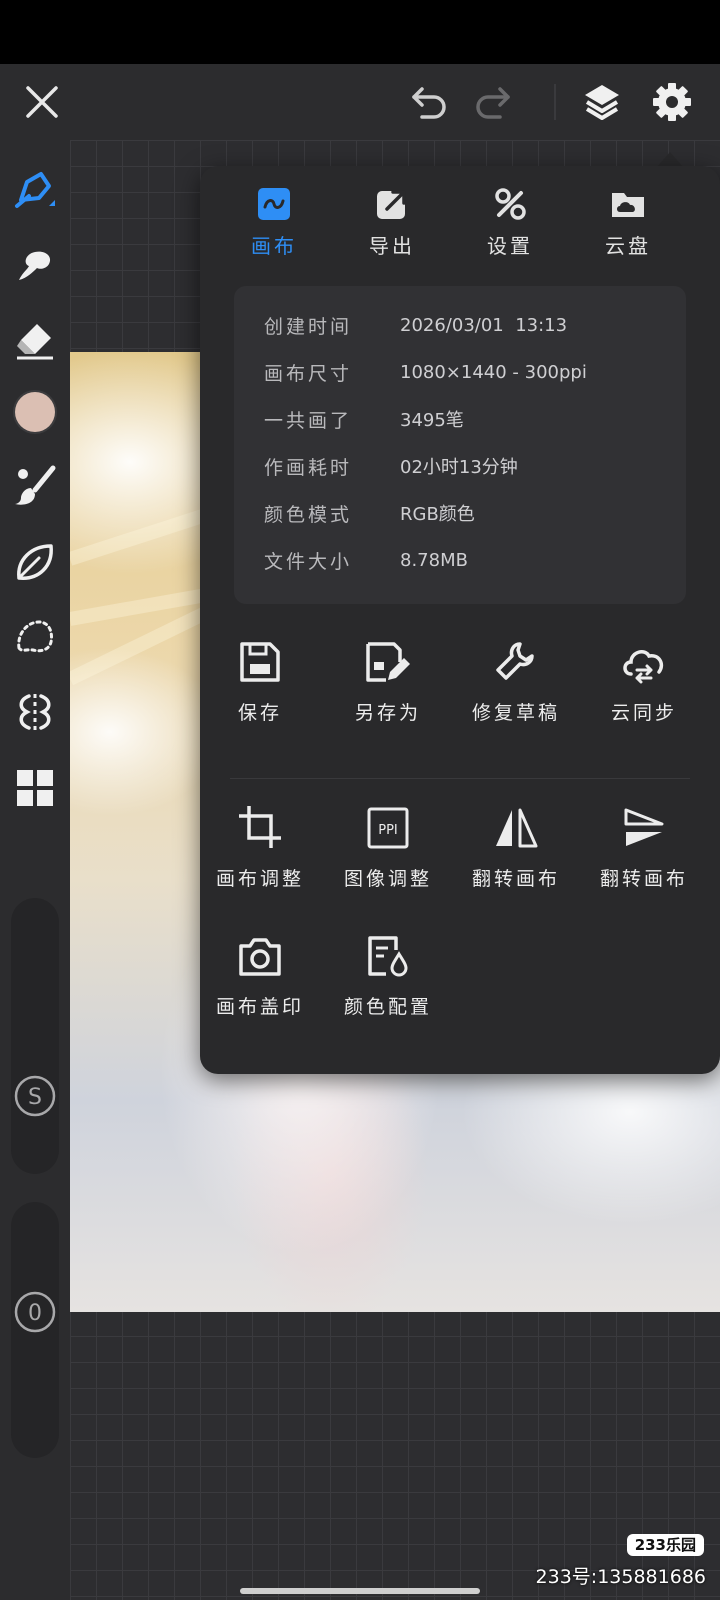 Image resolution: width=720 pixels, height=1600 pixels. I want to click on close-icon, so click(42, 102).